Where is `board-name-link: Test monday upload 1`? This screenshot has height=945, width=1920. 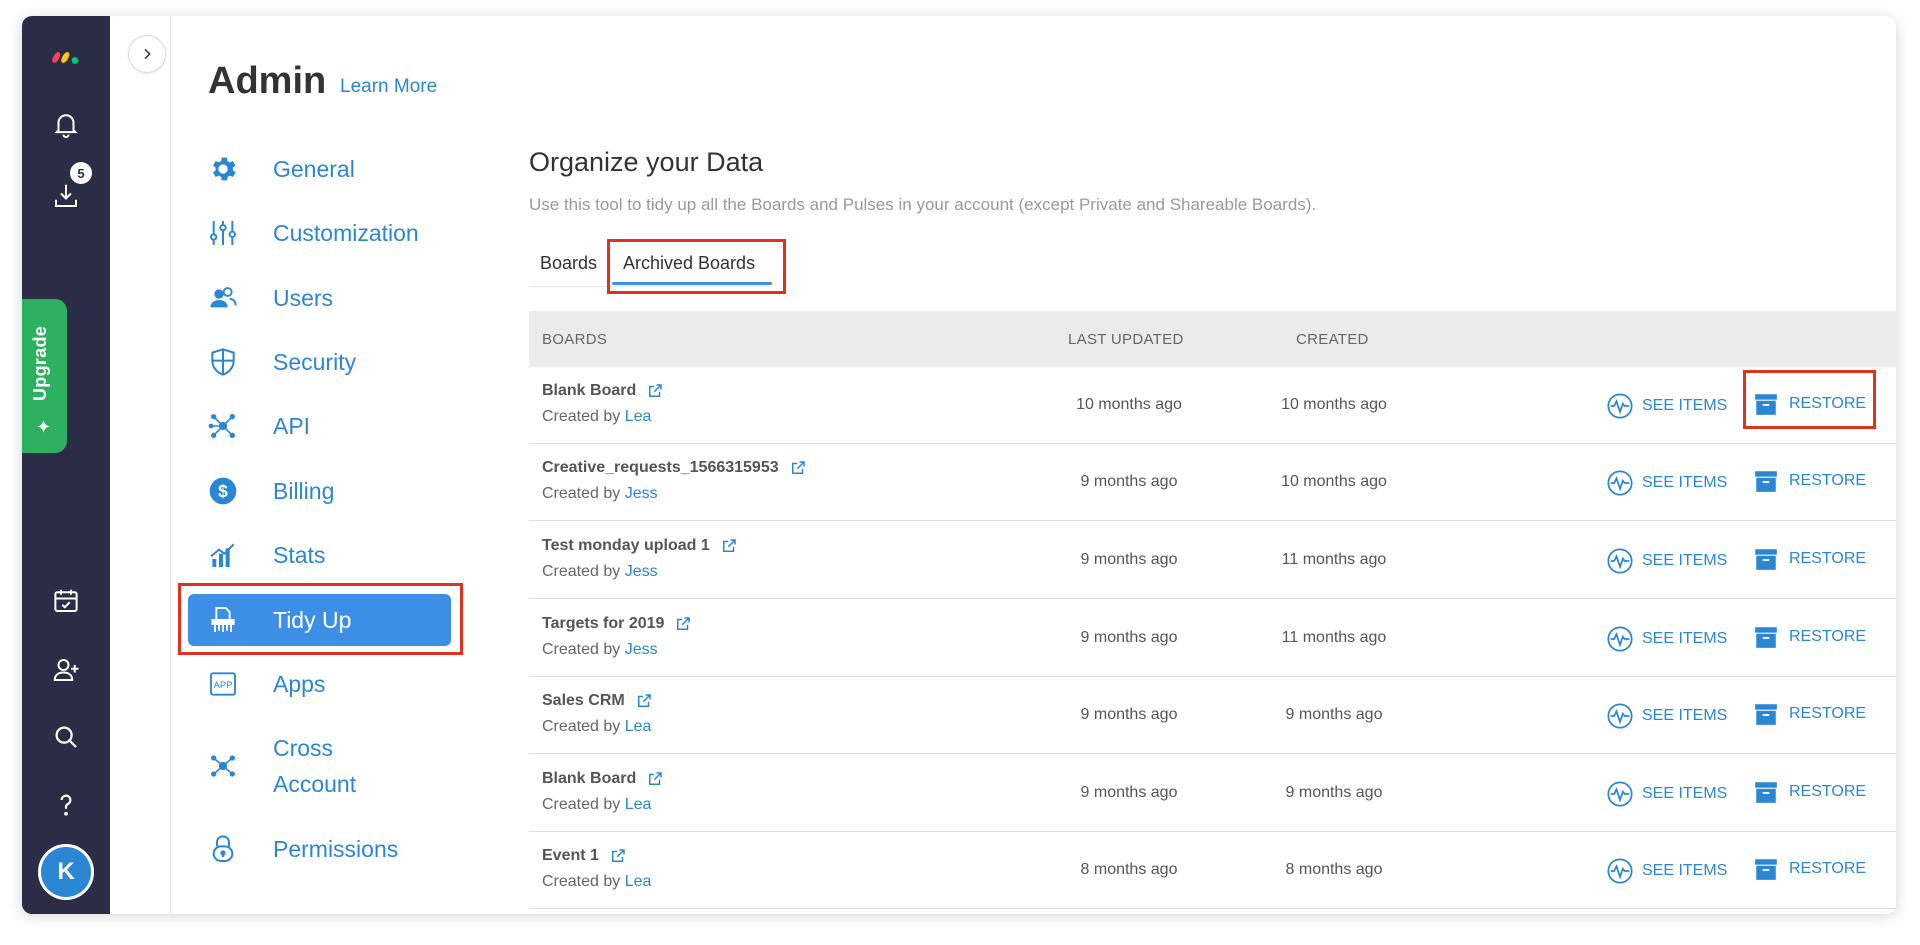 board-name-link: Test monday upload 1 is located at coordinates (640, 546).